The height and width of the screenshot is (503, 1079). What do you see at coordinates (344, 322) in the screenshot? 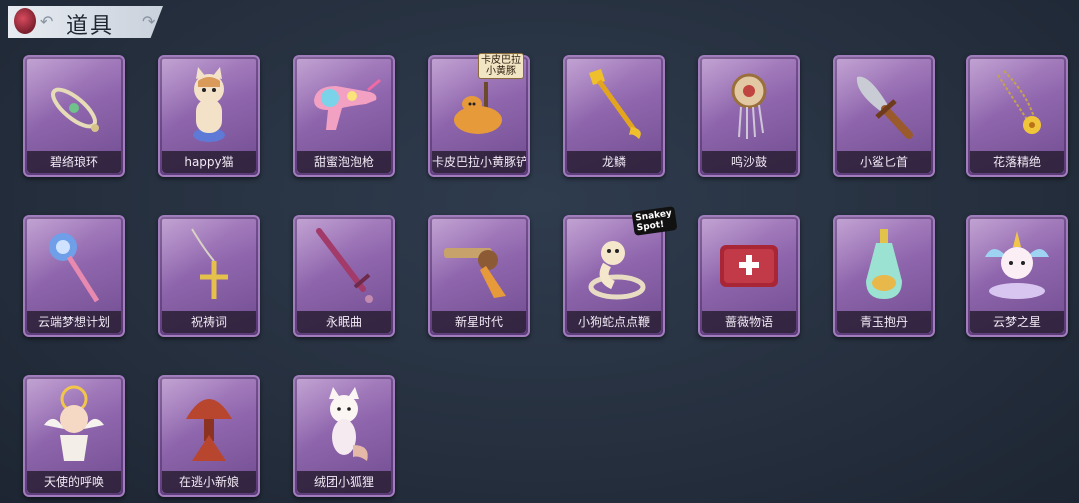
I see `item-label: 永眠曲` at bounding box center [344, 322].